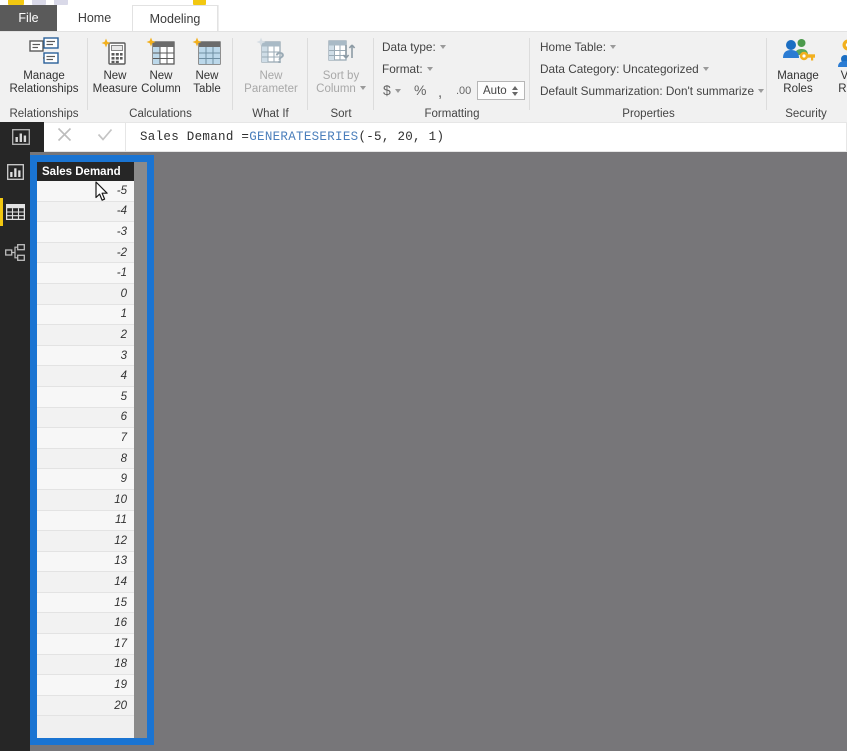 The height and width of the screenshot is (751, 847). Describe the element at coordinates (207, 88) in the screenshot. I see `new-table-line2: Table` at that location.